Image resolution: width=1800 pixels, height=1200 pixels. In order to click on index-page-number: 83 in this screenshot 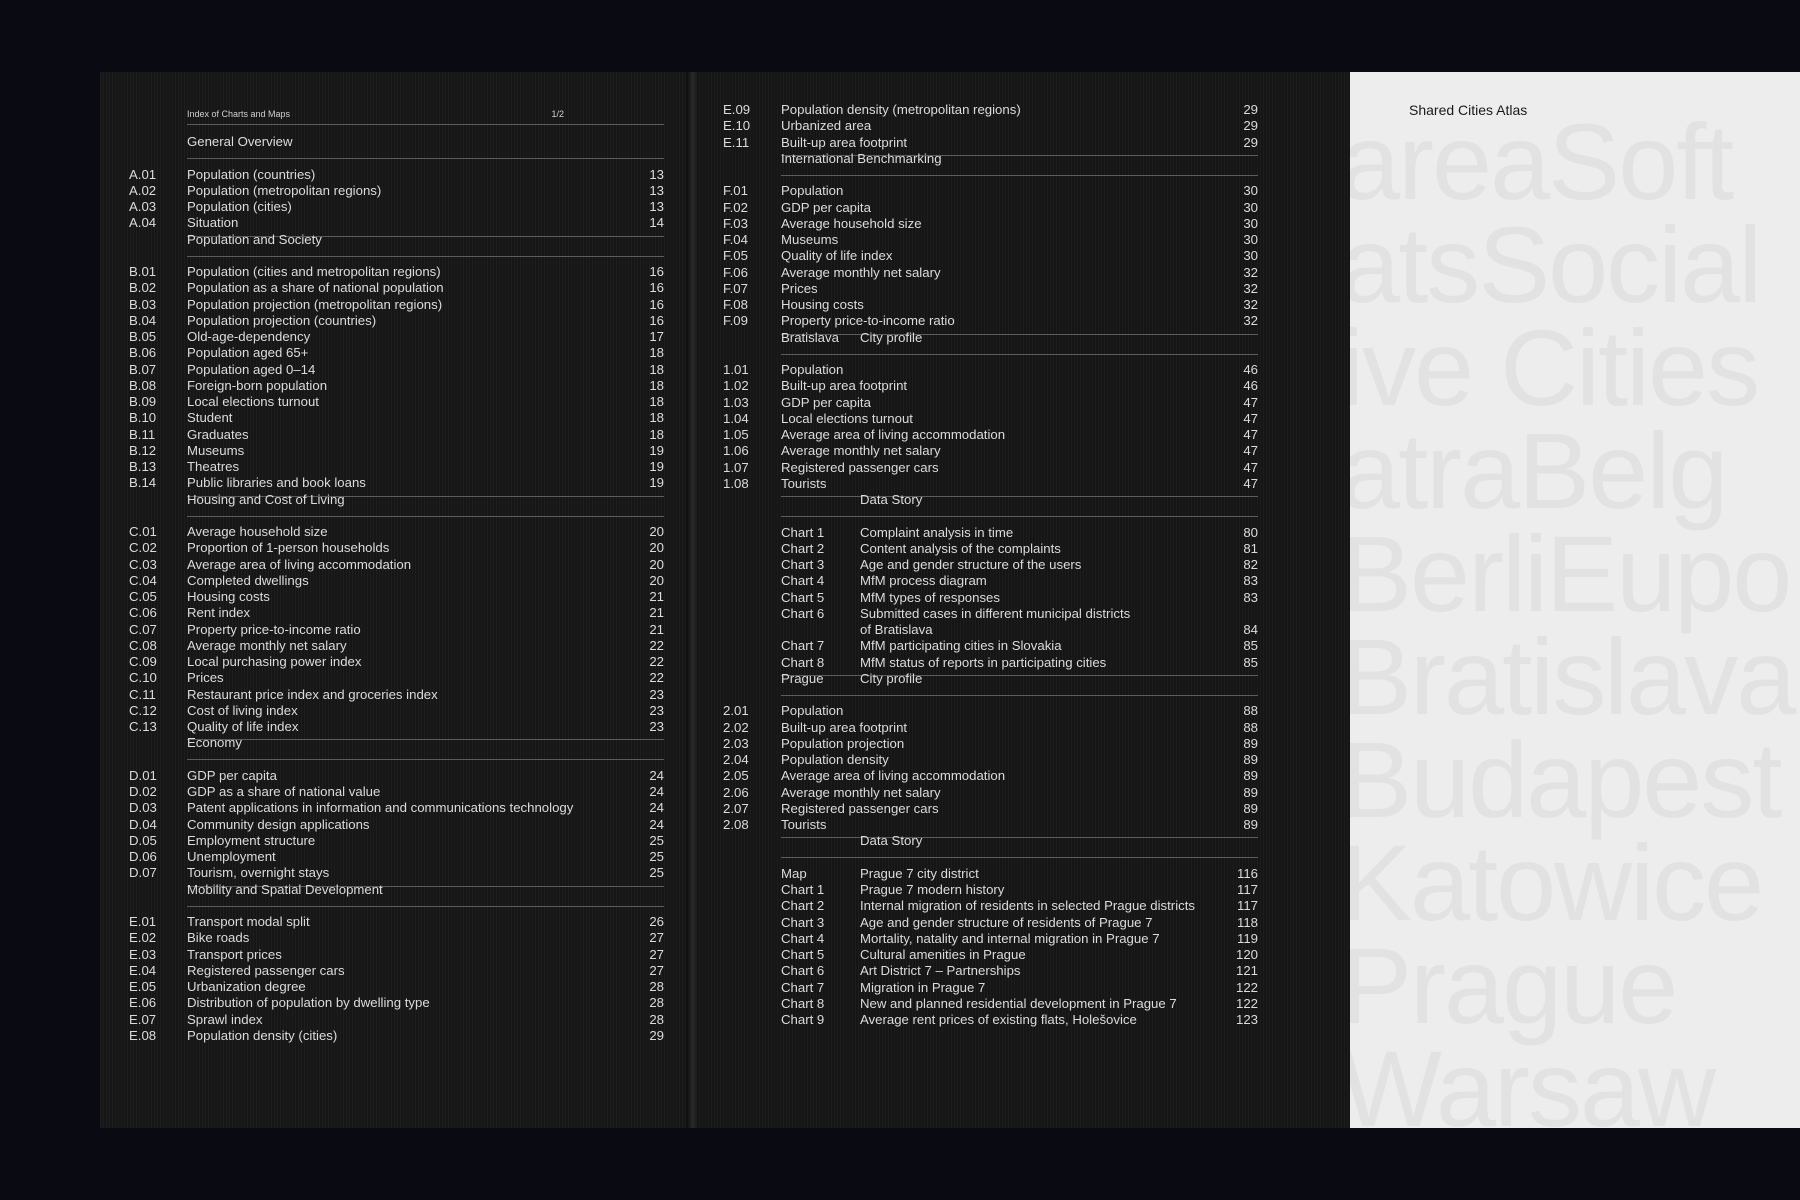, I will do `click(1250, 597)`.